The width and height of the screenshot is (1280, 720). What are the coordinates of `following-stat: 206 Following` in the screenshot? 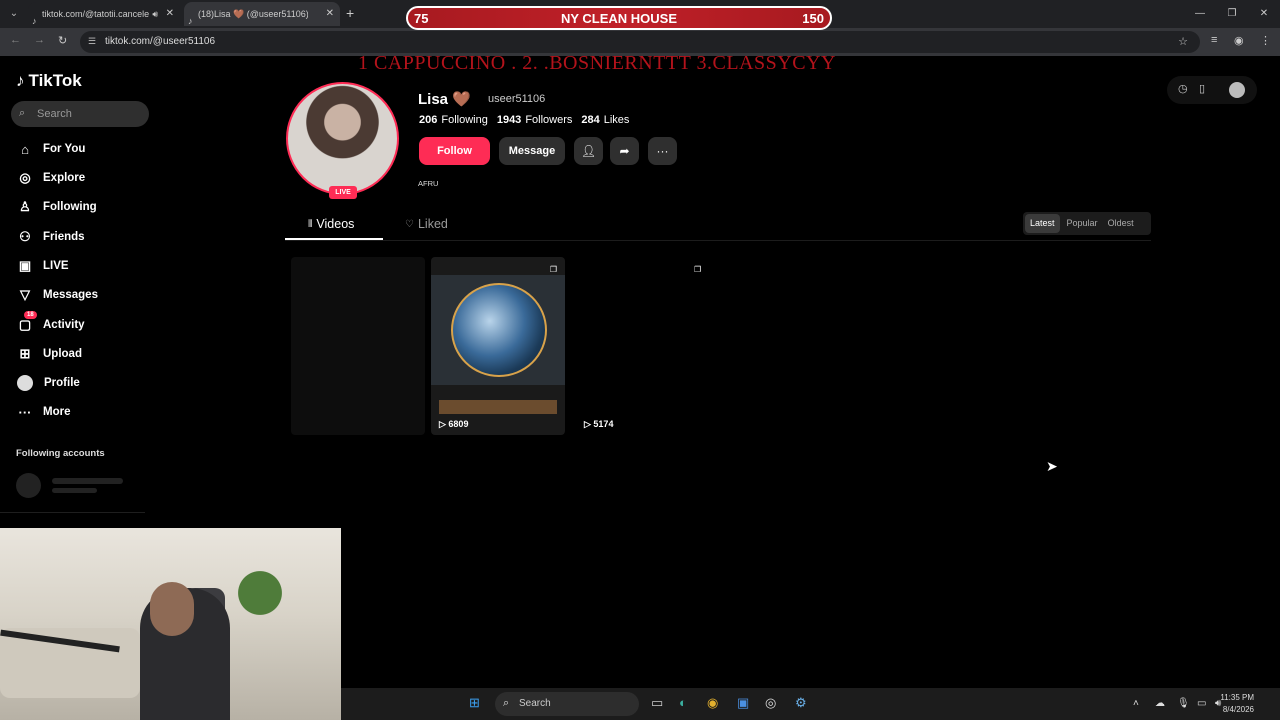 It's located at (453, 120).